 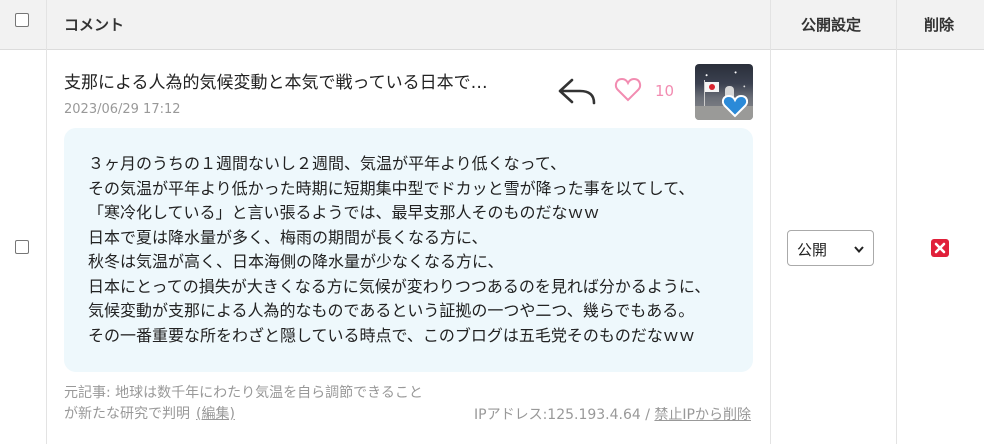 What do you see at coordinates (327, 163) in the screenshot?
I see `comment-body-line: ３ヶ月のうちの１週間ないし２週間、気温が平年より低くなって、` at bounding box center [327, 163].